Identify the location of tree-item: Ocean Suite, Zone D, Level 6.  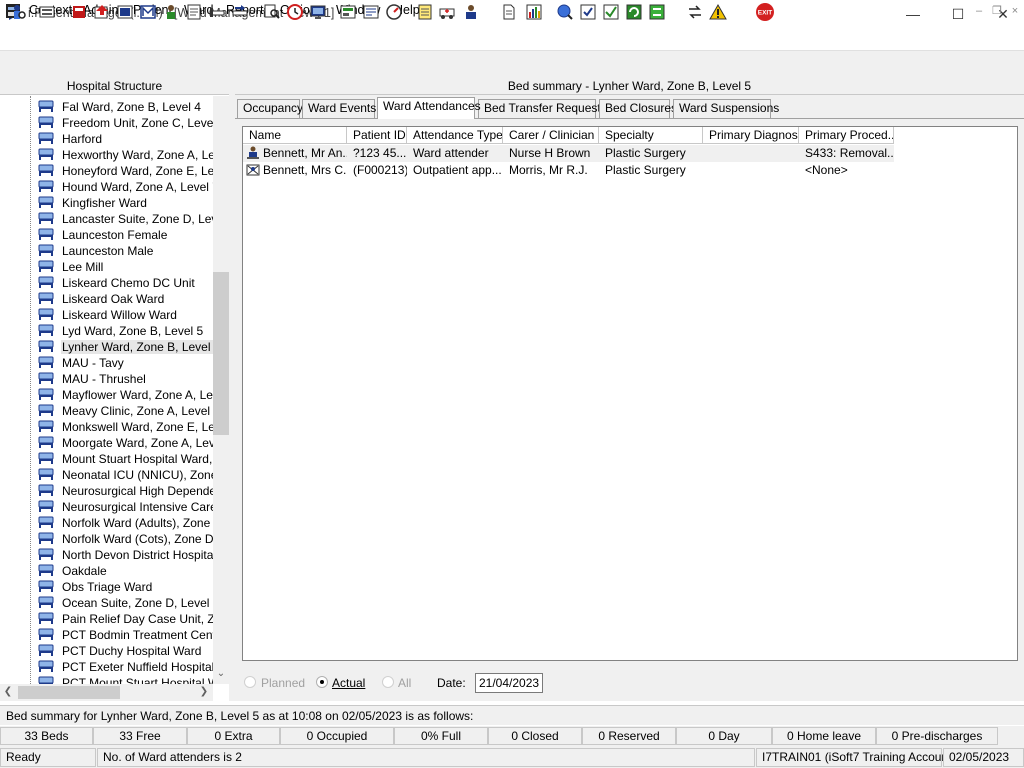
(125, 603).